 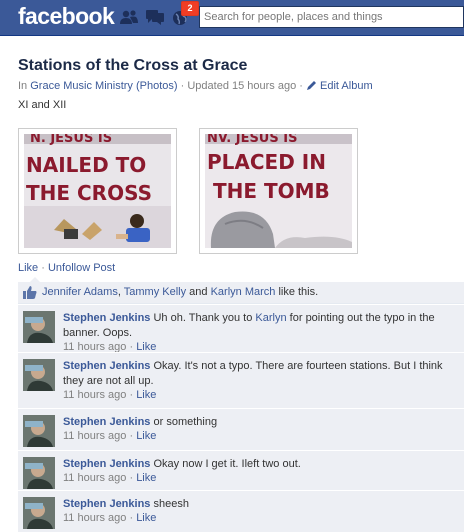 I want to click on photo-placed-in-the-tomb: NV. JESUS IS PLACED IN THE TOMB, so click(x=278, y=191).